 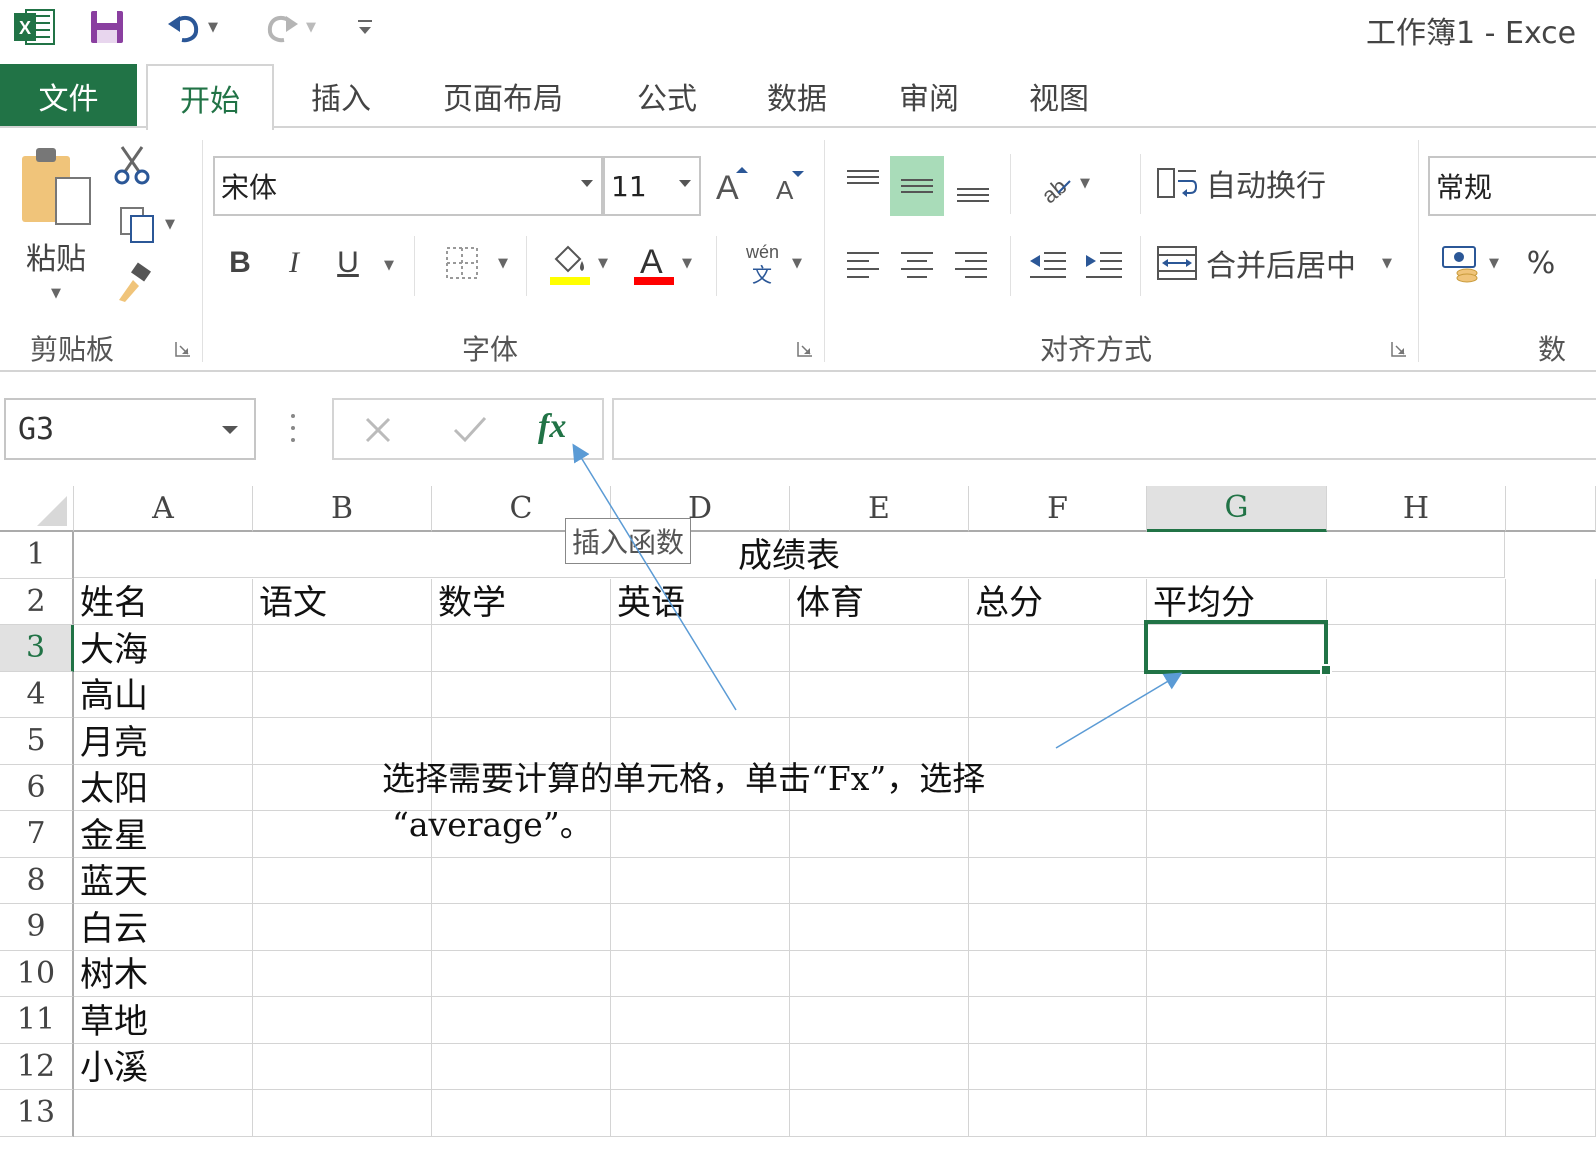 I want to click on font-color-button: A ▼, so click(x=662, y=263).